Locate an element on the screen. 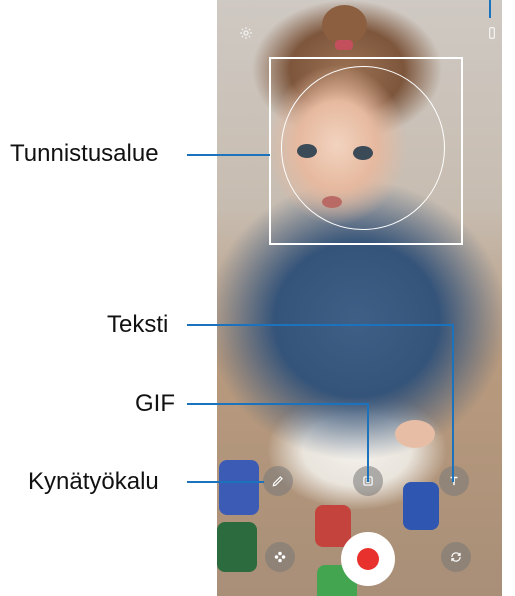 This screenshot has width=515, height=596. effects-button is located at coordinates (280, 557).